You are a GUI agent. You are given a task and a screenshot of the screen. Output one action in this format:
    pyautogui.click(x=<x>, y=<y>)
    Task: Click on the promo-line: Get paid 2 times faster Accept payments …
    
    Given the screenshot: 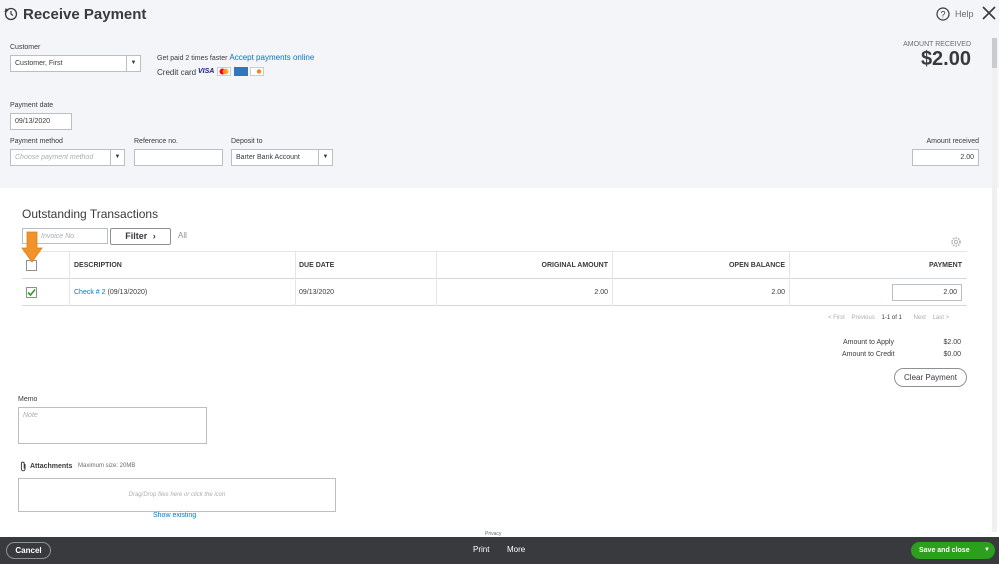 What is the action you would take?
    pyautogui.click(x=235, y=57)
    